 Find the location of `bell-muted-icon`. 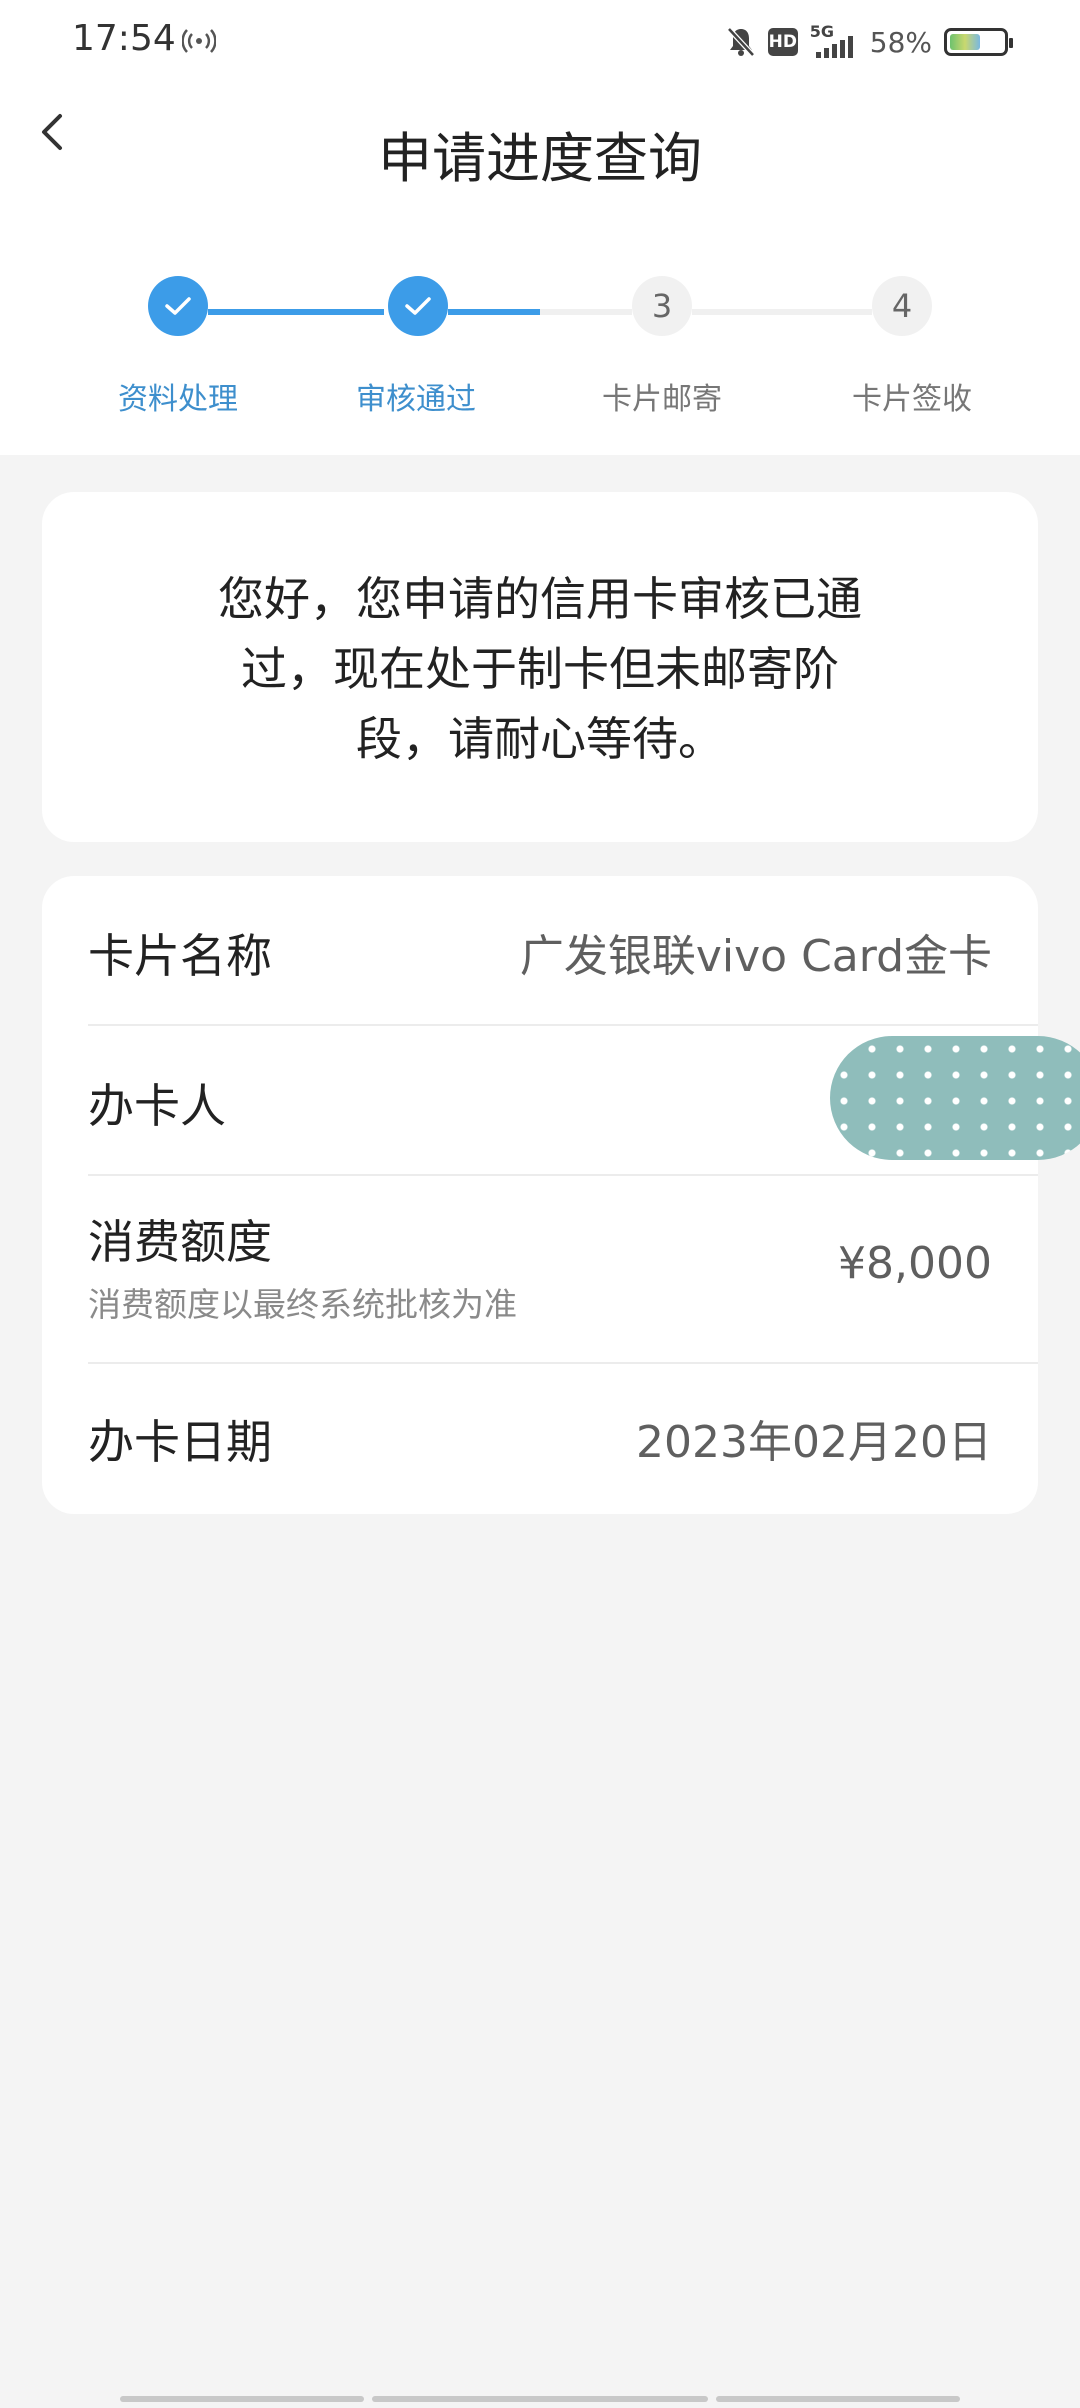

bell-muted-icon is located at coordinates (740, 42).